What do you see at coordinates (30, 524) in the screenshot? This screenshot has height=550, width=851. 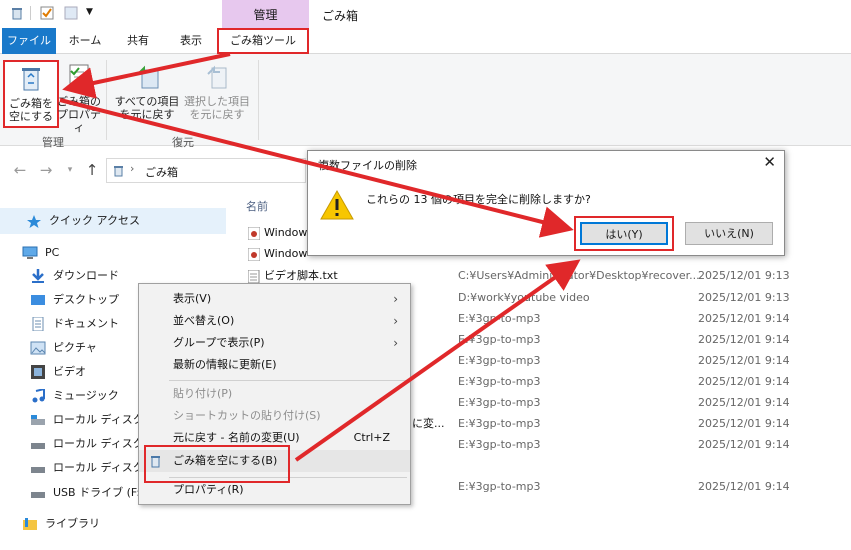 I see `library-icon` at bounding box center [30, 524].